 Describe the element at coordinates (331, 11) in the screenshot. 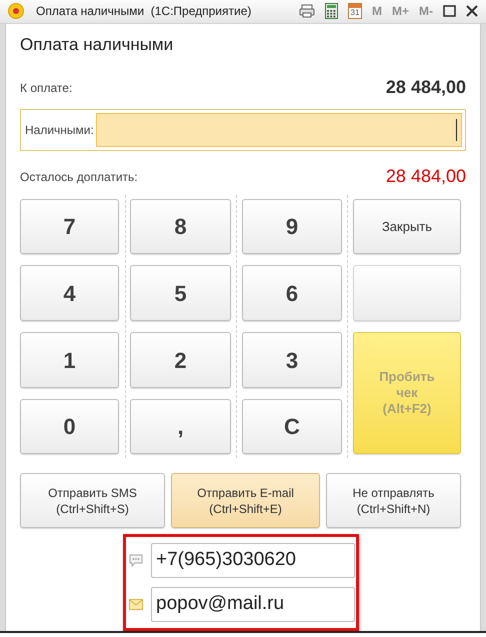

I see `calculator-icon` at that location.